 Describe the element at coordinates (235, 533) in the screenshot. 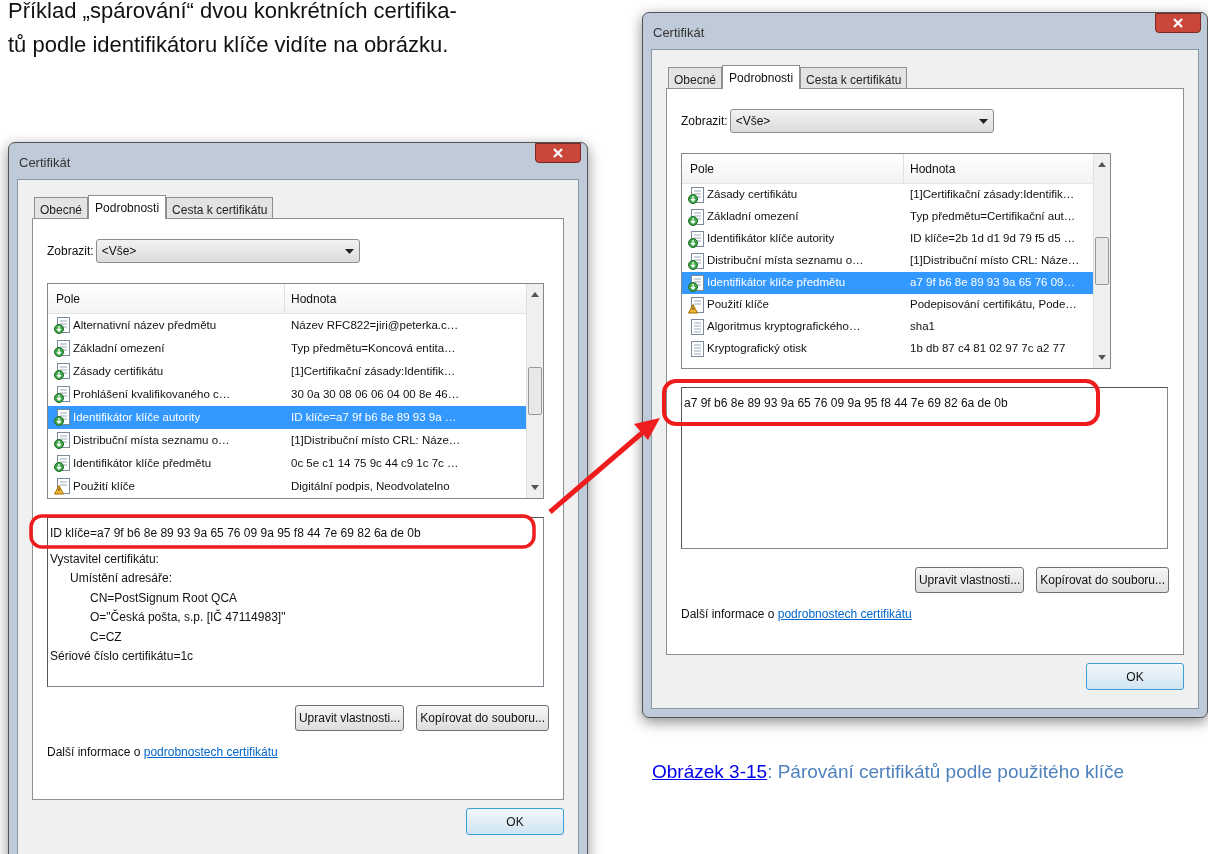

I see `detail-line: ID klíče=a7 9f b6 8e 89 93 9a 65 76 09 9a 95 f8 44 7e 69 82 6a de 0b` at that location.